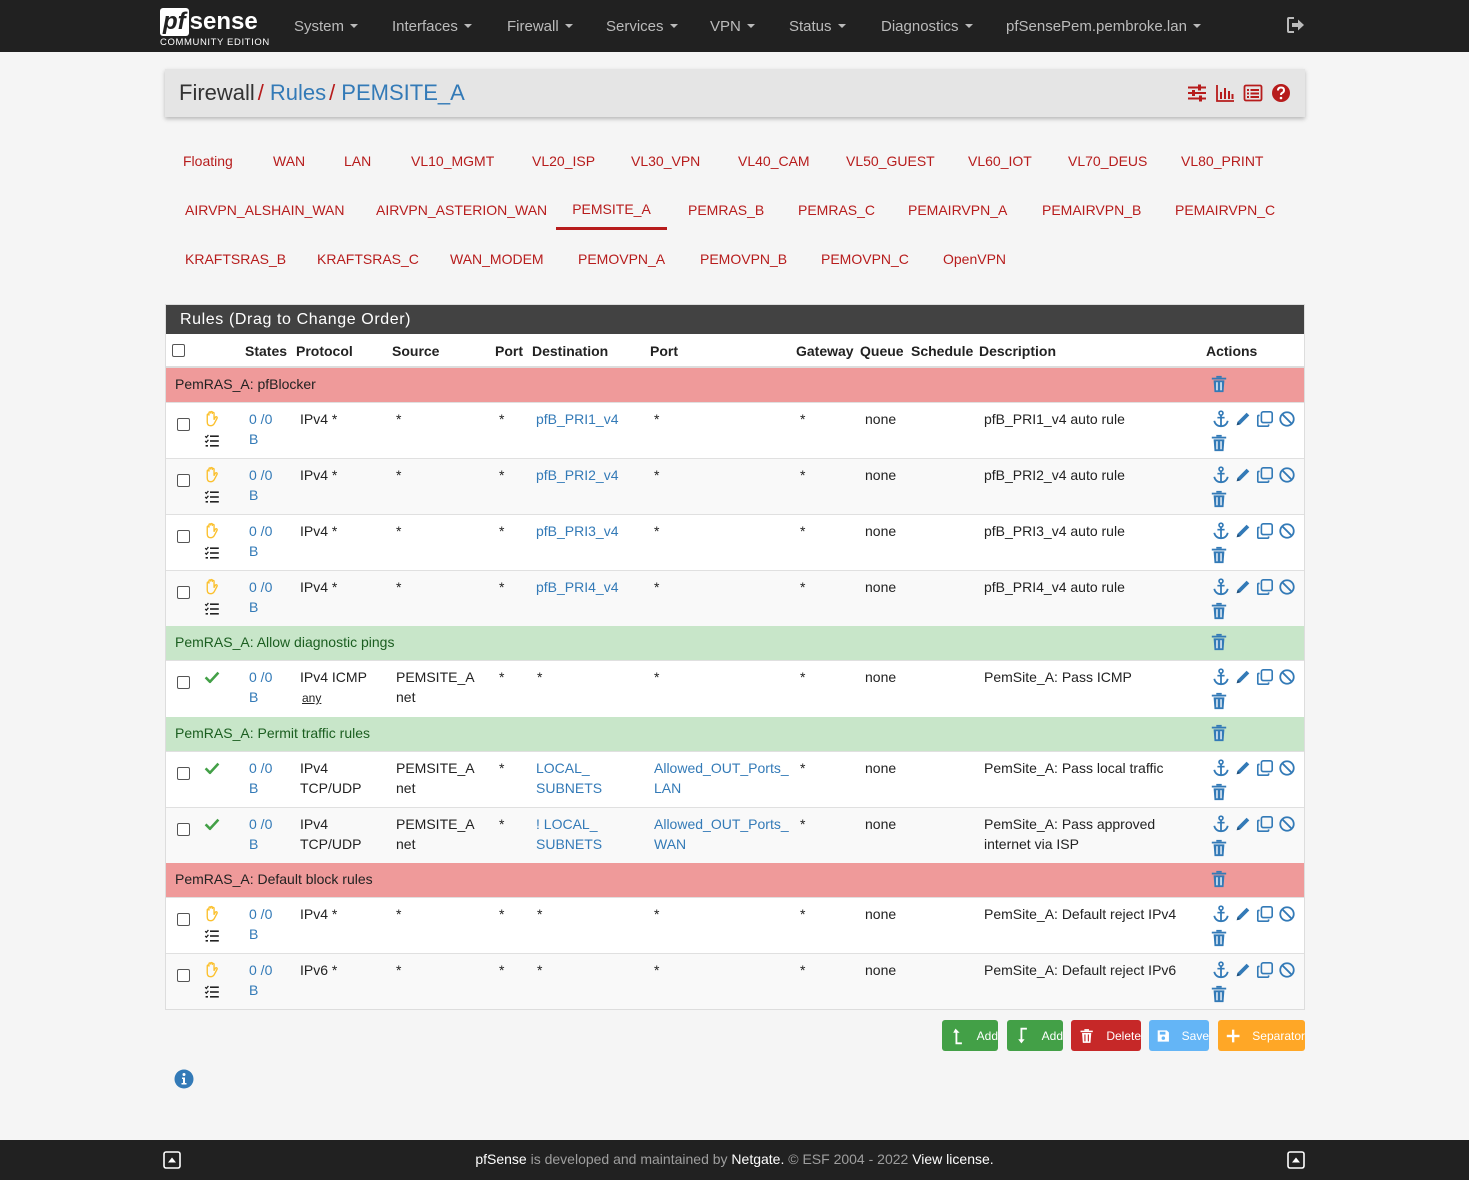 This screenshot has width=1469, height=1180. Describe the element at coordinates (577, 531) in the screenshot. I see `rule-destination: pfB_PRI3_v4` at that location.